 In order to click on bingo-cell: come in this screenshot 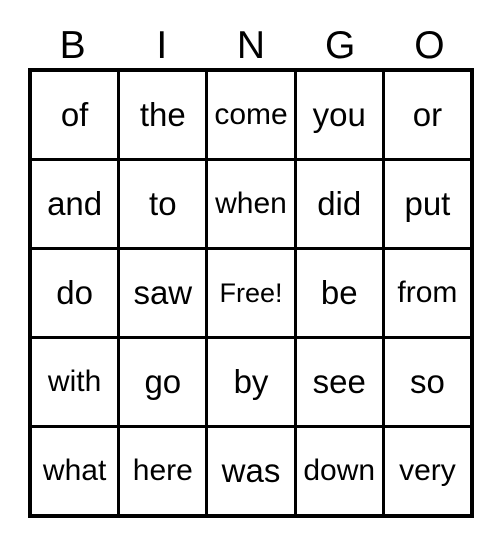, I will do `click(252, 115)`.